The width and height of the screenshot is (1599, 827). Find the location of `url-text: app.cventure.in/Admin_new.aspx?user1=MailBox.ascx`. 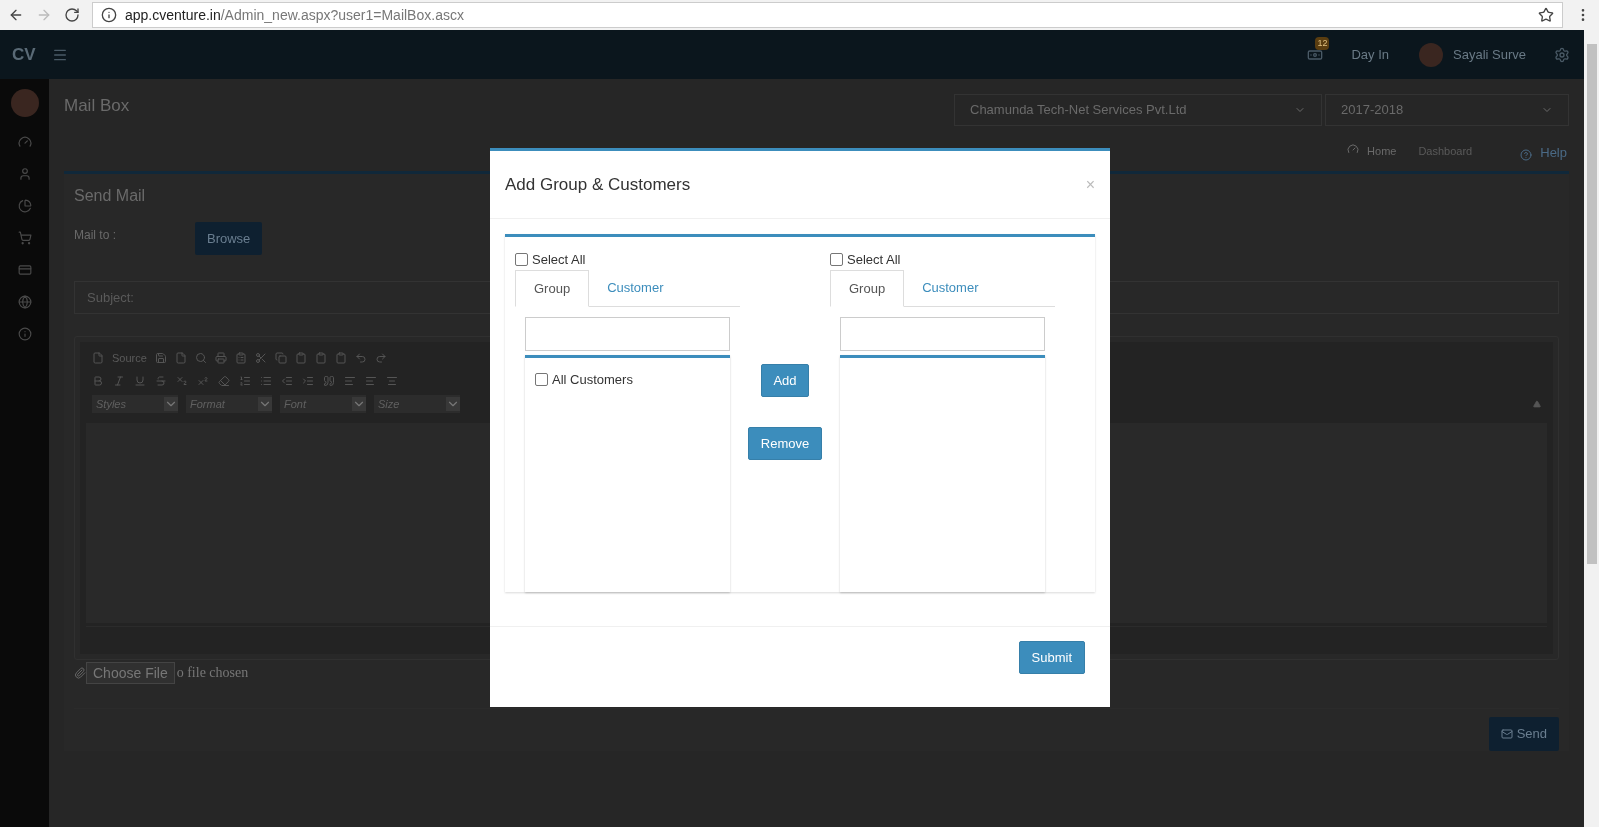

url-text: app.cventure.in/Admin_new.aspx?user1=MailBox.ascx is located at coordinates (295, 15).